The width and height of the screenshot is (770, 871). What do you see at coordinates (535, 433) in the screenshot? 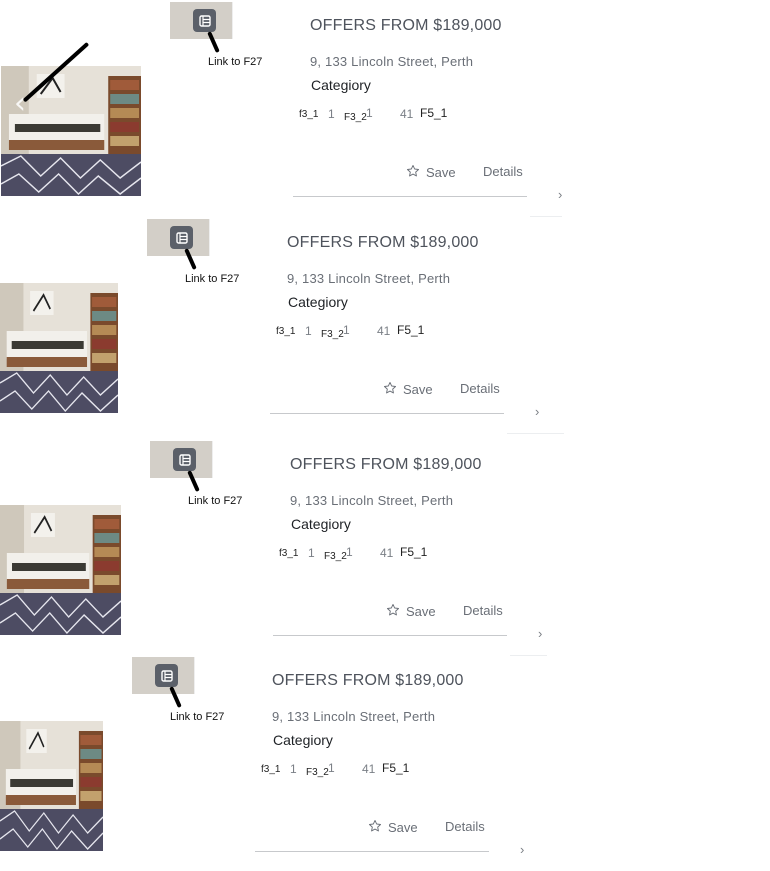
I see `card-faint-divider` at bounding box center [535, 433].